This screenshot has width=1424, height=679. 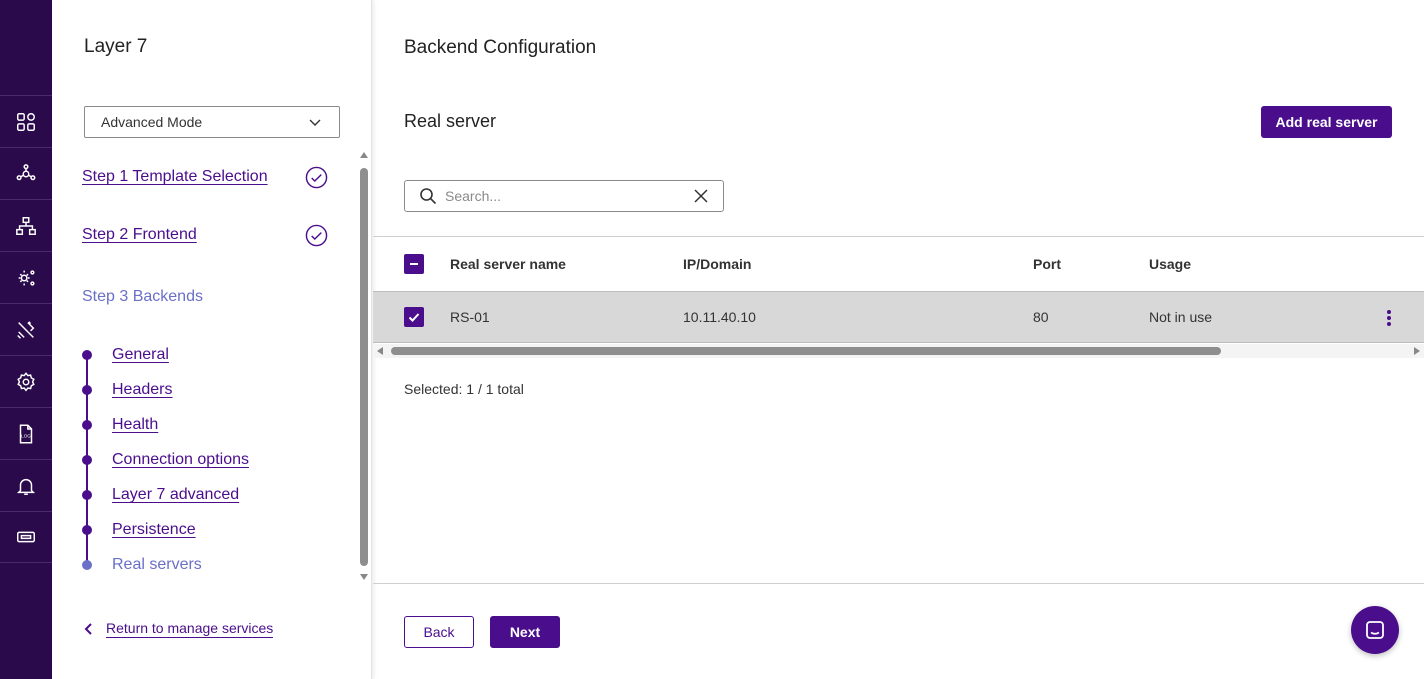 What do you see at coordinates (139, 235) in the screenshot?
I see `step-2-link: Step 2 Frontend` at bounding box center [139, 235].